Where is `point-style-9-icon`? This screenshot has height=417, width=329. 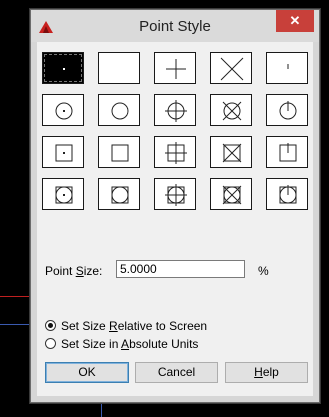
point-style-9-icon is located at coordinates (232, 111).